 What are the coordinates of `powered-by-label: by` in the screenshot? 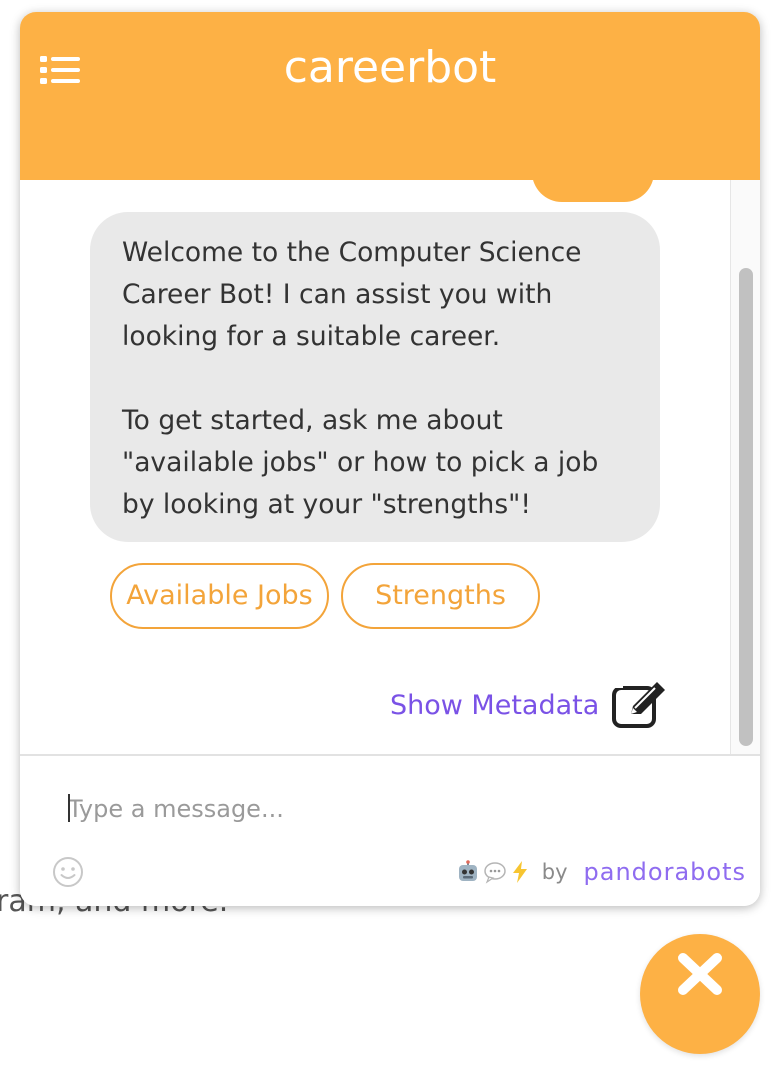 It's located at (554, 872).